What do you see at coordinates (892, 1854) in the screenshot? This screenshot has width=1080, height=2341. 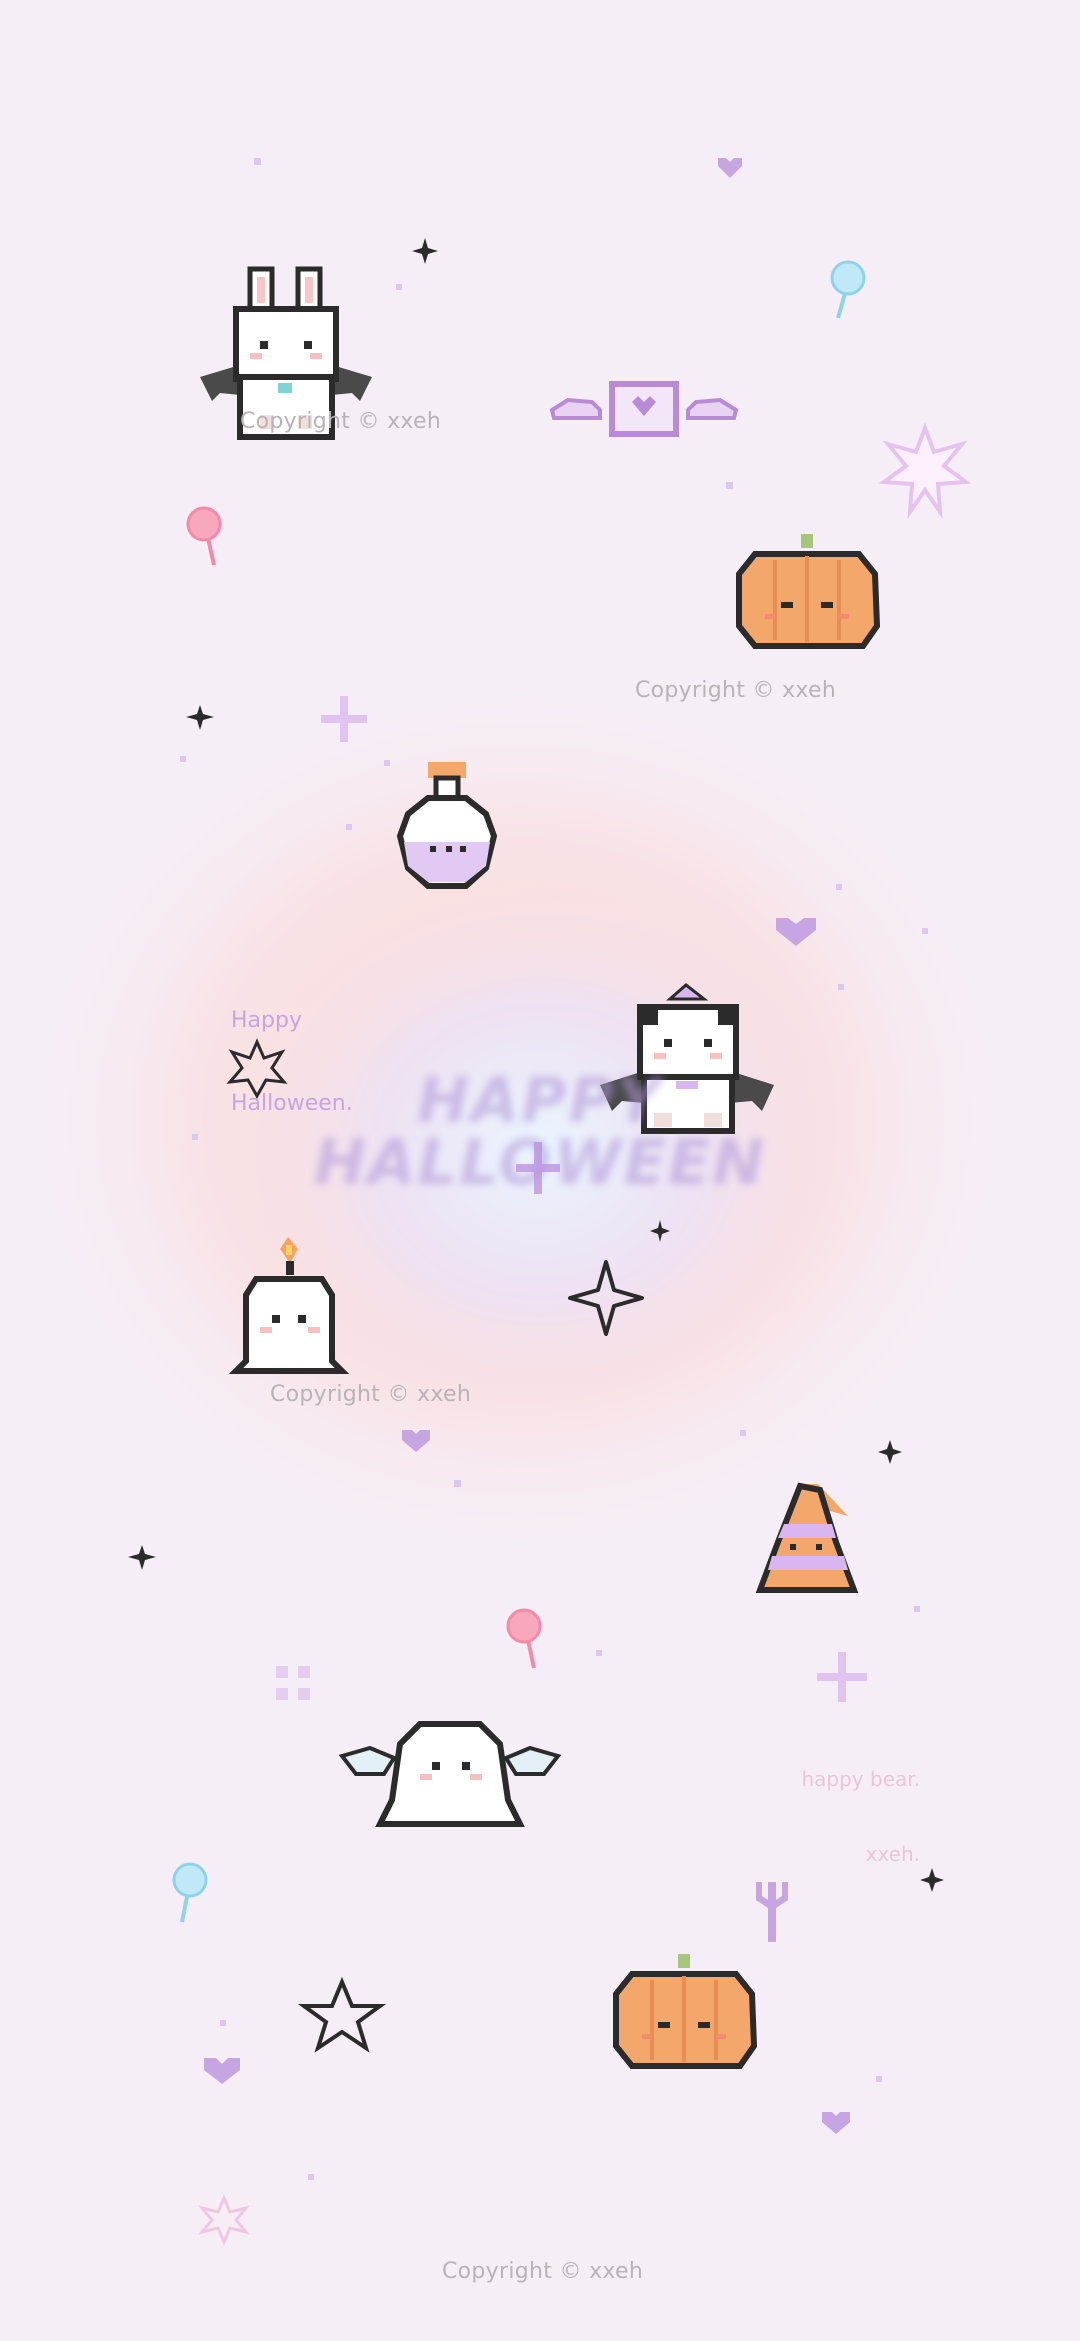 I see `happy-bear-note-line-2: xxeh.` at bounding box center [892, 1854].